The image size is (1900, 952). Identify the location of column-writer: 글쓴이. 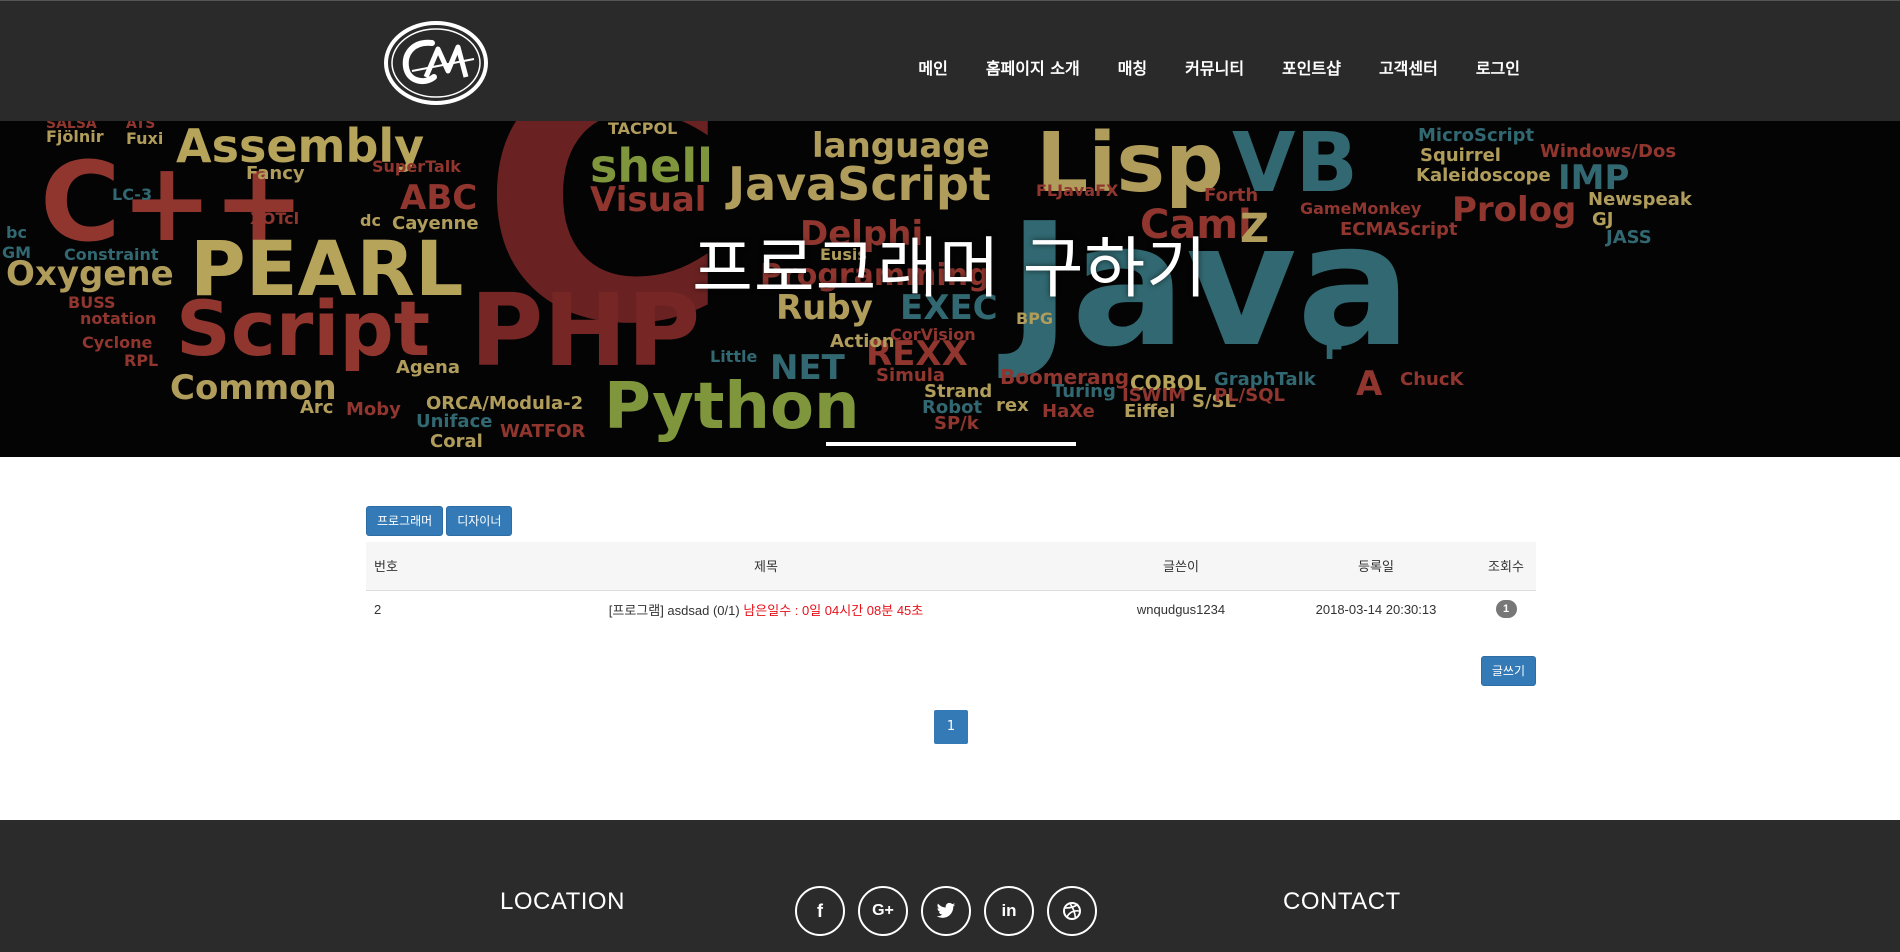
(1181, 566).